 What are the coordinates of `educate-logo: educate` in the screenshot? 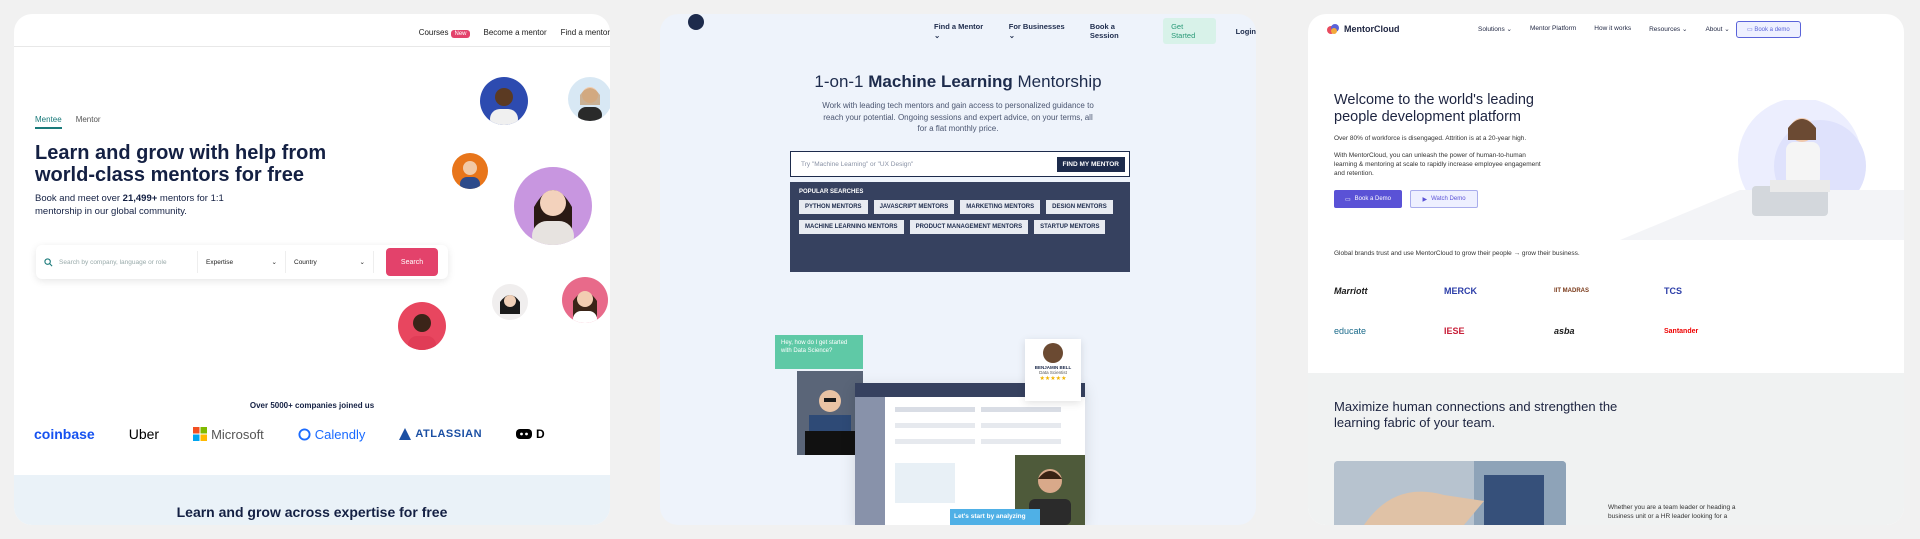 It's located at (1350, 331).